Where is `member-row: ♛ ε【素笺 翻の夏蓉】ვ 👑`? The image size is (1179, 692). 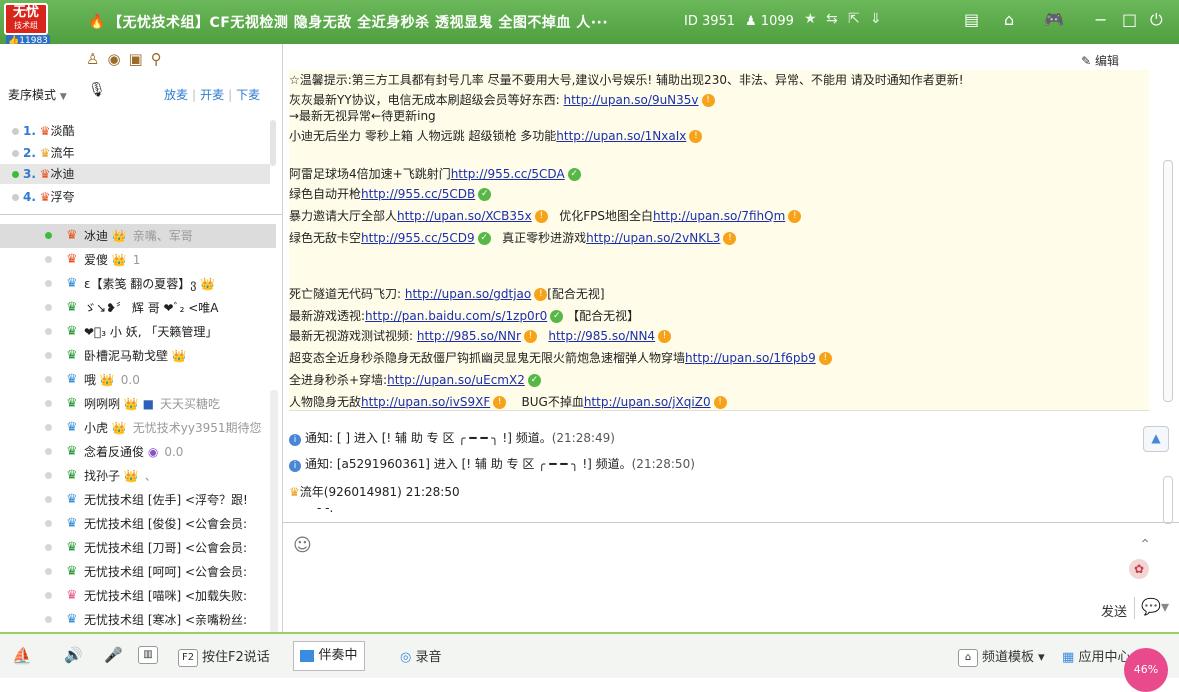
member-row: ♛ ε【素笺 翻の夏蓉】ვ 👑 is located at coordinates (138, 284).